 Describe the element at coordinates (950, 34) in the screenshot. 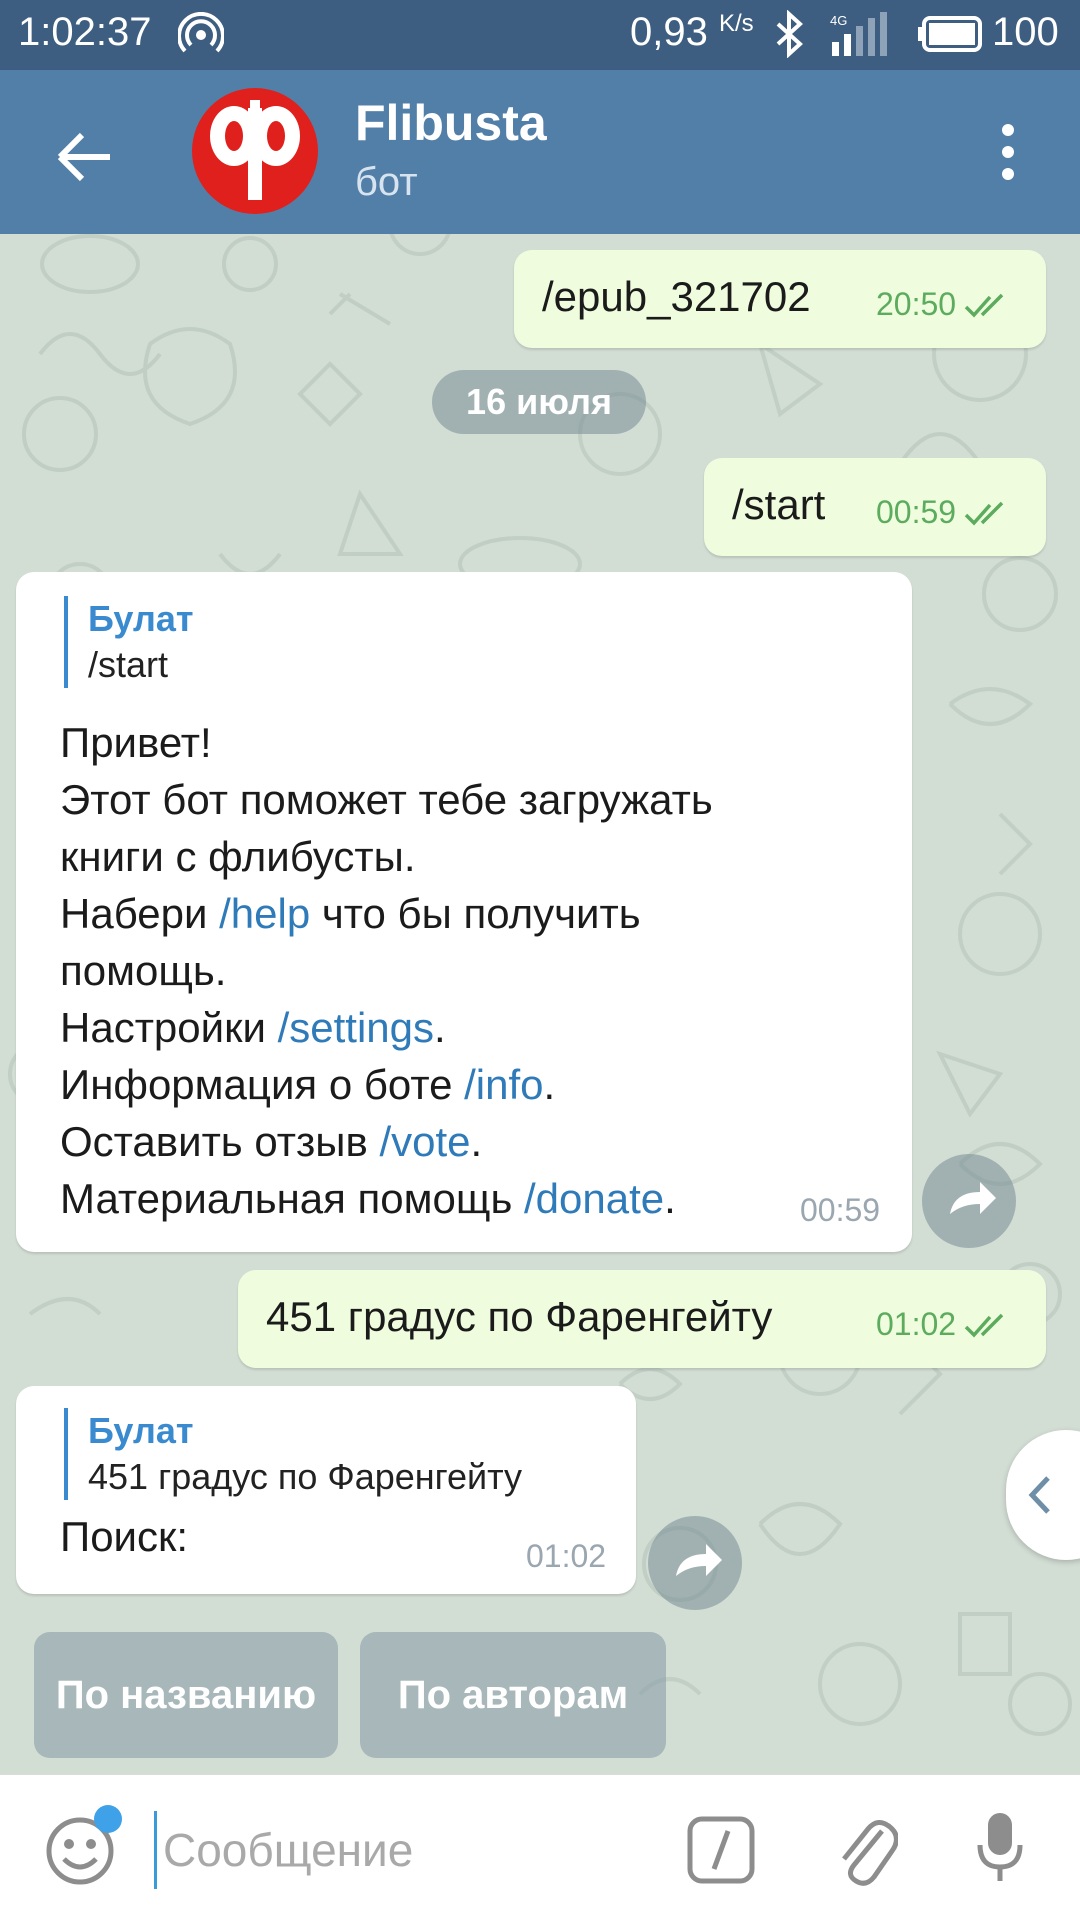

I see `battery-icon` at that location.